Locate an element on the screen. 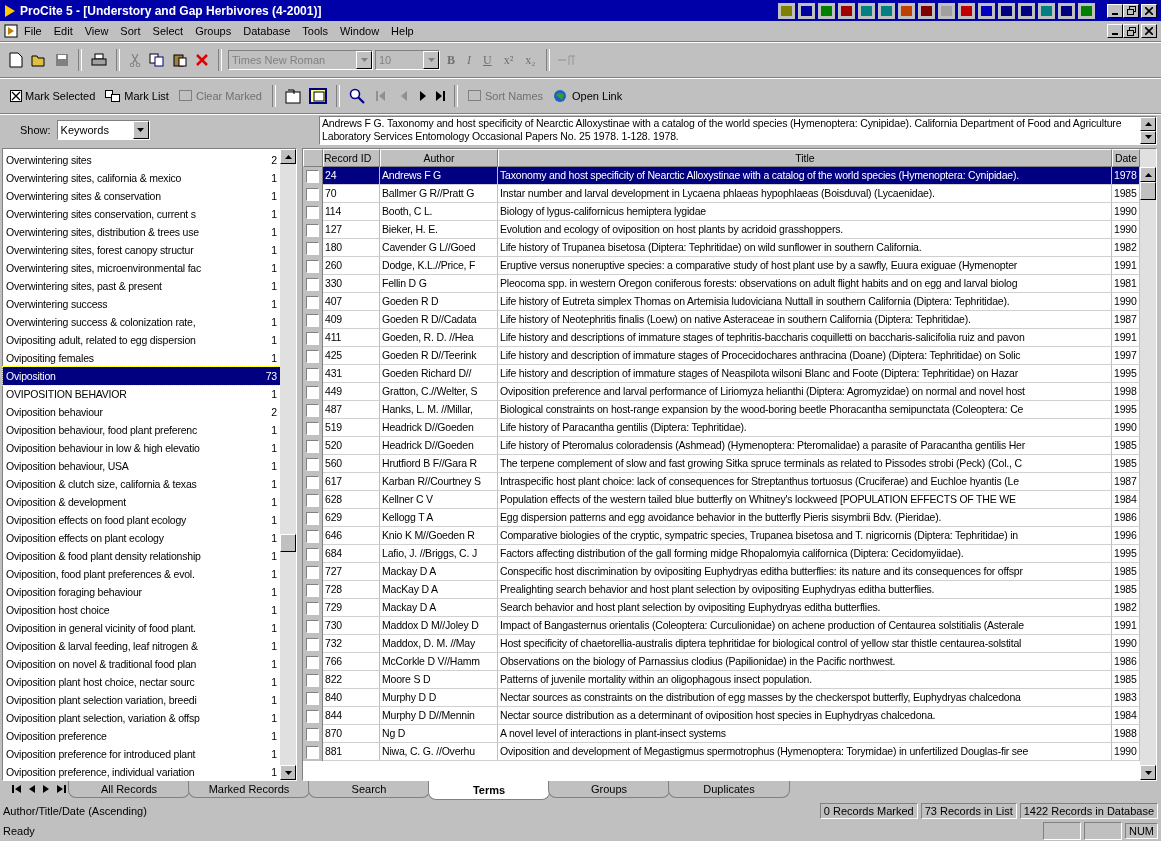 This screenshot has height=841, width=1161. table-row: 684 Lafio, J. //Briggs, C. J Factors affecting distribution of the gall forming midge Rhopalomyia californica (Diptera: Cecidomyiidae). 1995 is located at coordinates (721, 554).